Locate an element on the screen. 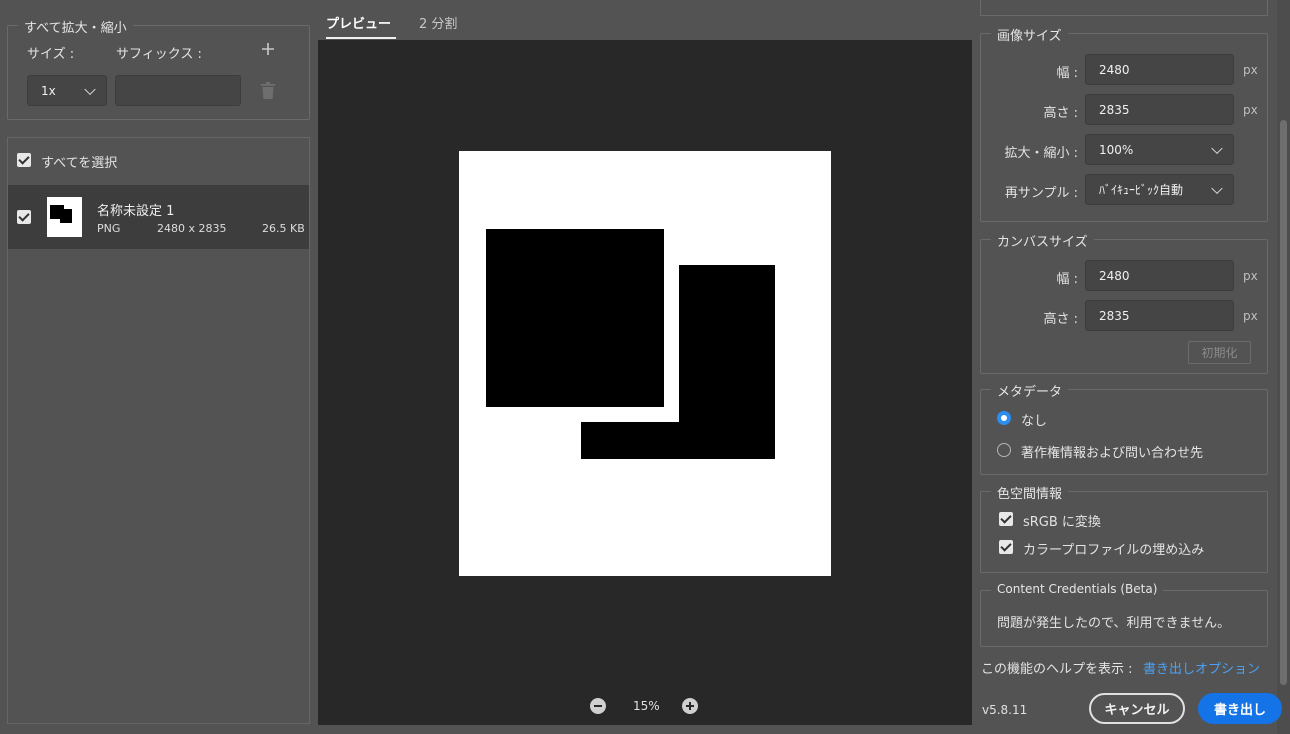 The height and width of the screenshot is (734, 1290). image-height-unit: px is located at coordinates (1250, 110).